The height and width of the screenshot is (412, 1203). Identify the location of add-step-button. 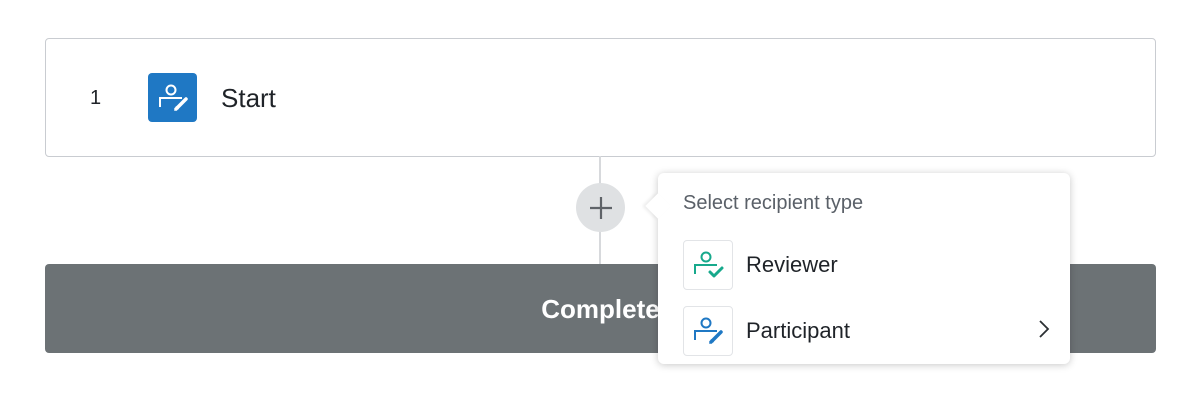
(600, 207).